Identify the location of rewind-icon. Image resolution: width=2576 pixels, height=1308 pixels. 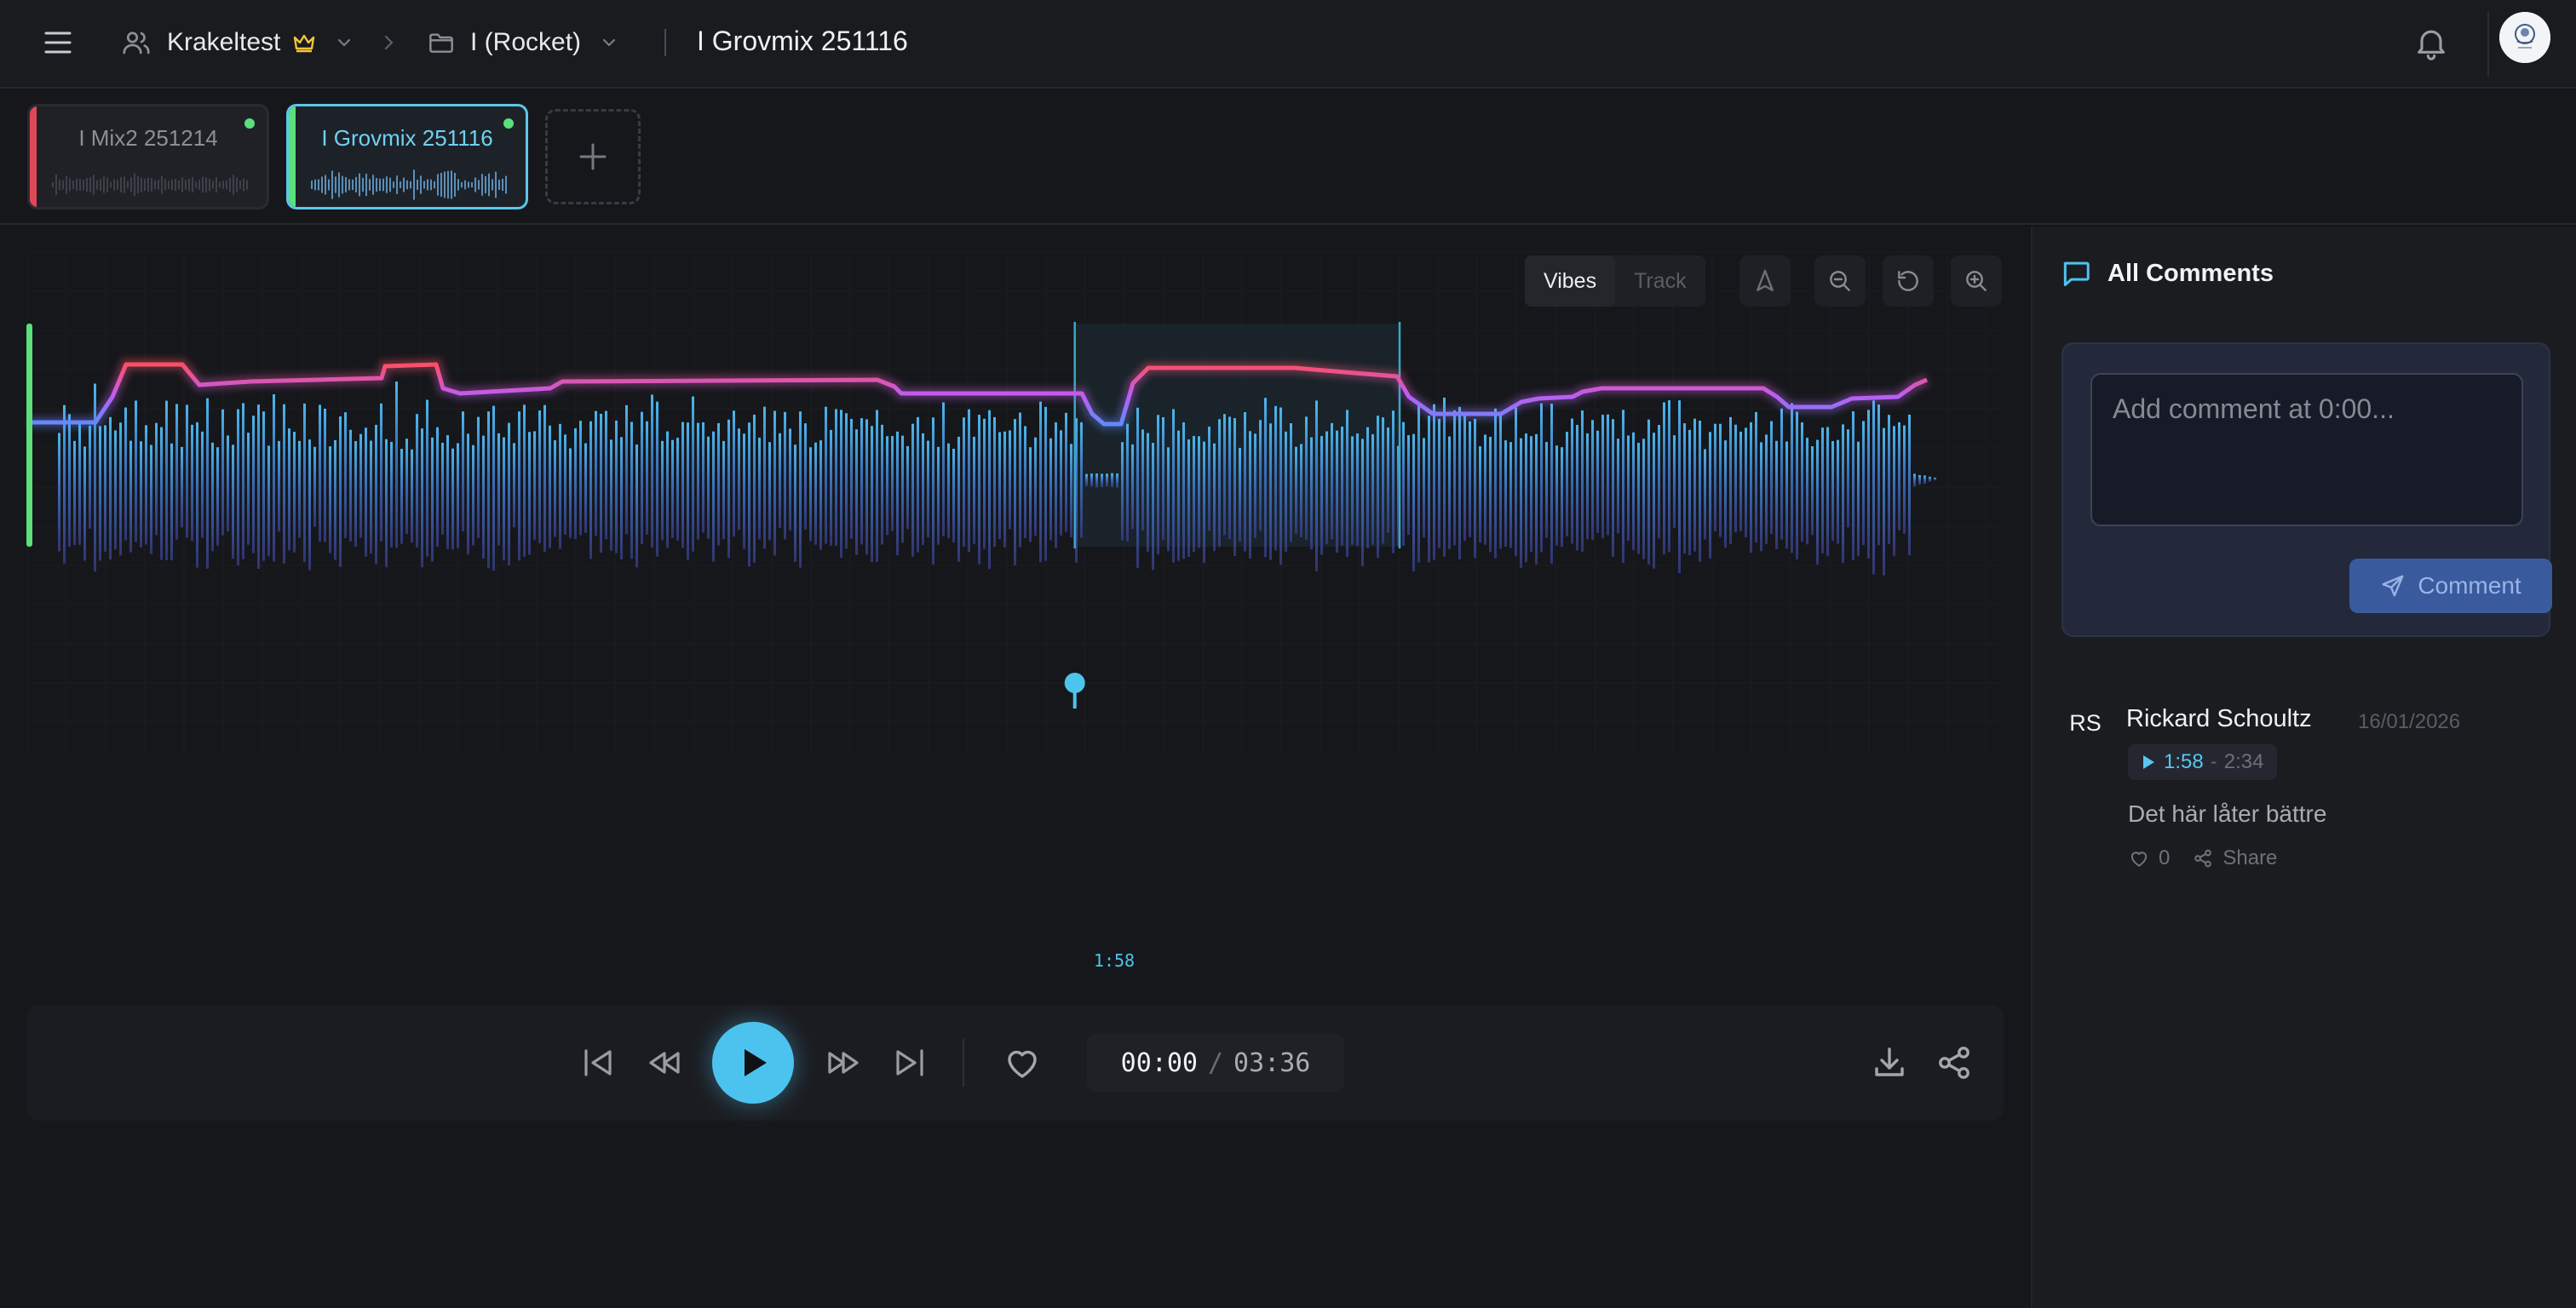
(664, 1063).